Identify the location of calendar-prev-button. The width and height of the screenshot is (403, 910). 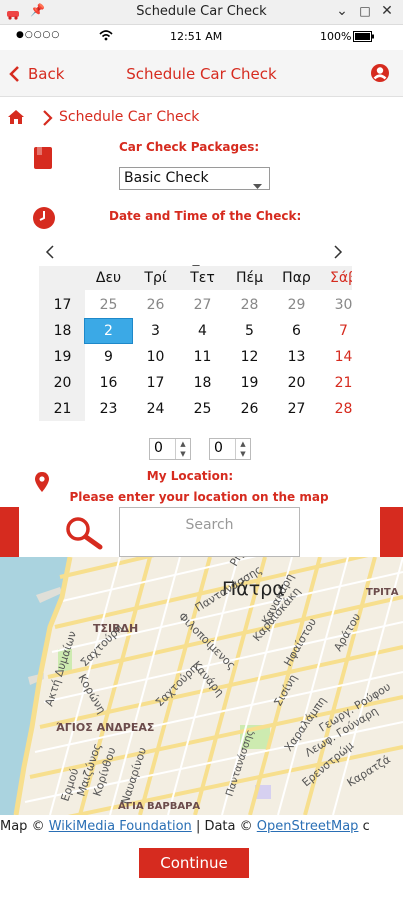
(50, 253).